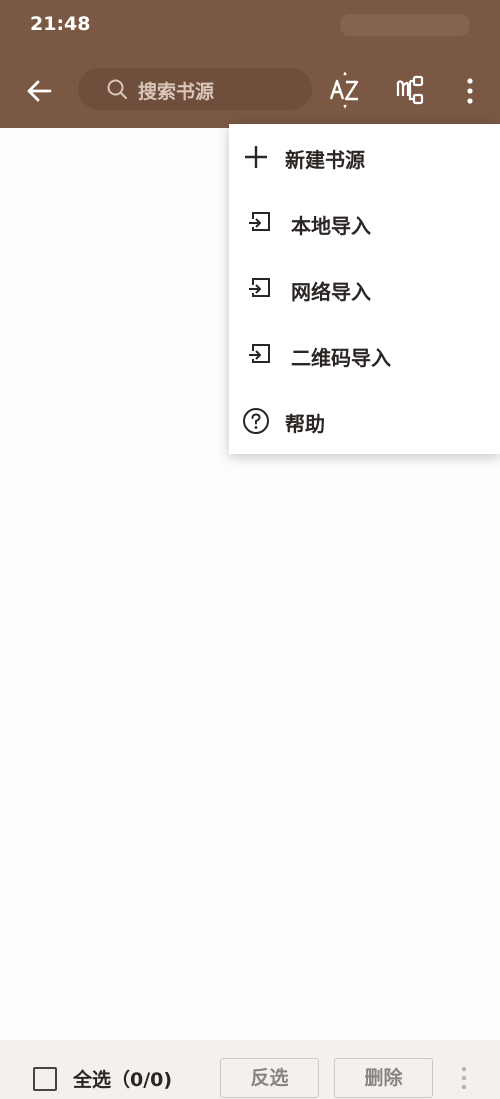 Image resolution: width=500 pixels, height=1099 pixels. Describe the element at coordinates (405, 25) in the screenshot. I see `status-icons` at that location.